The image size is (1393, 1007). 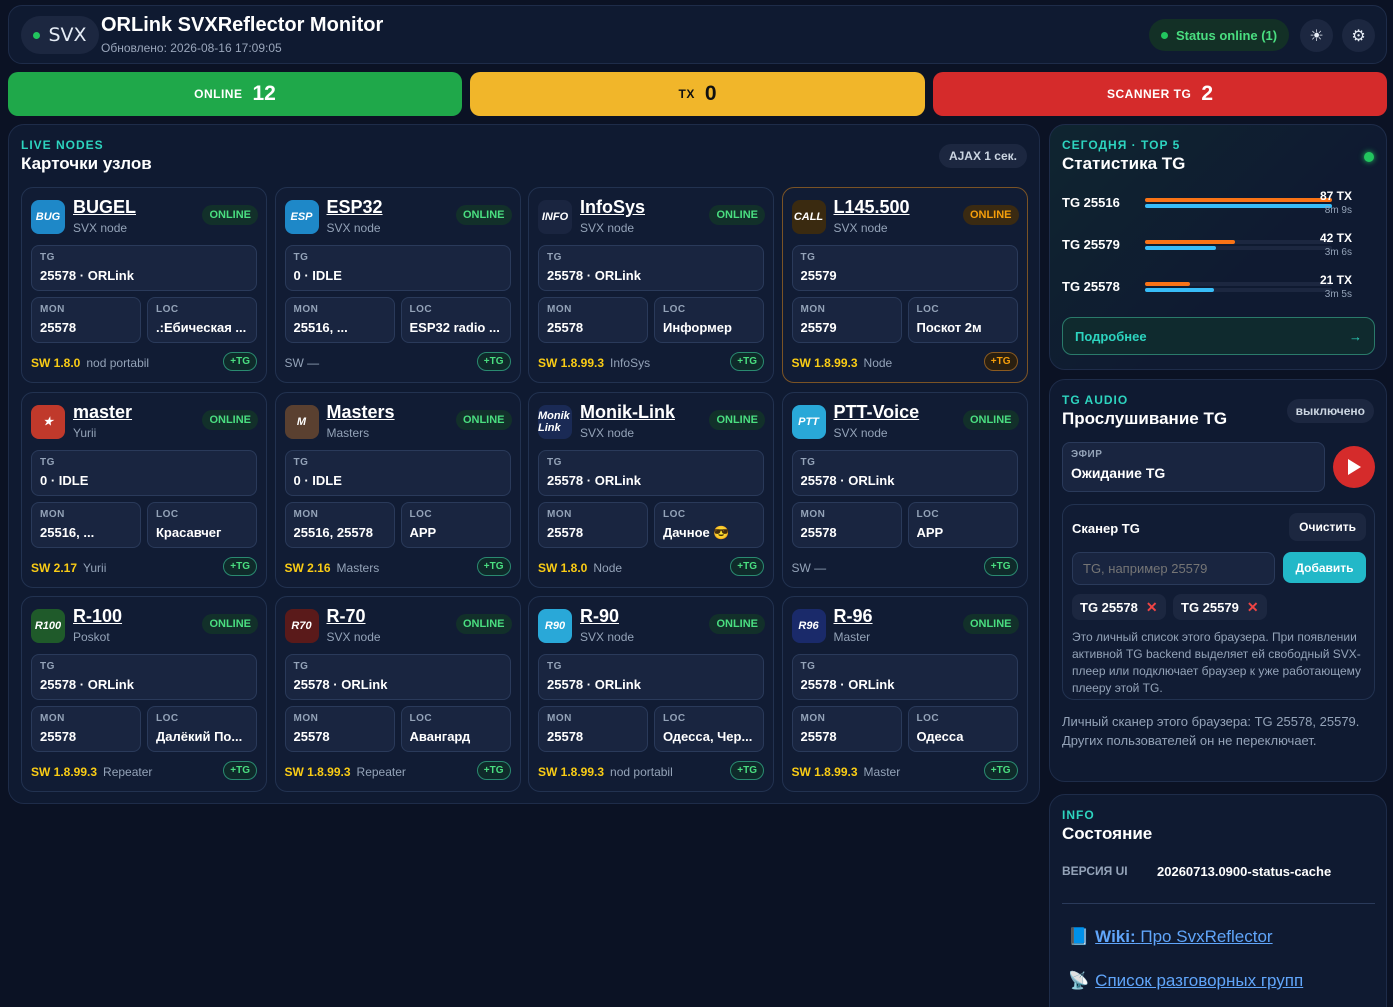 What do you see at coordinates (85, 432) in the screenshot?
I see `node-subtitle: Yurii` at bounding box center [85, 432].